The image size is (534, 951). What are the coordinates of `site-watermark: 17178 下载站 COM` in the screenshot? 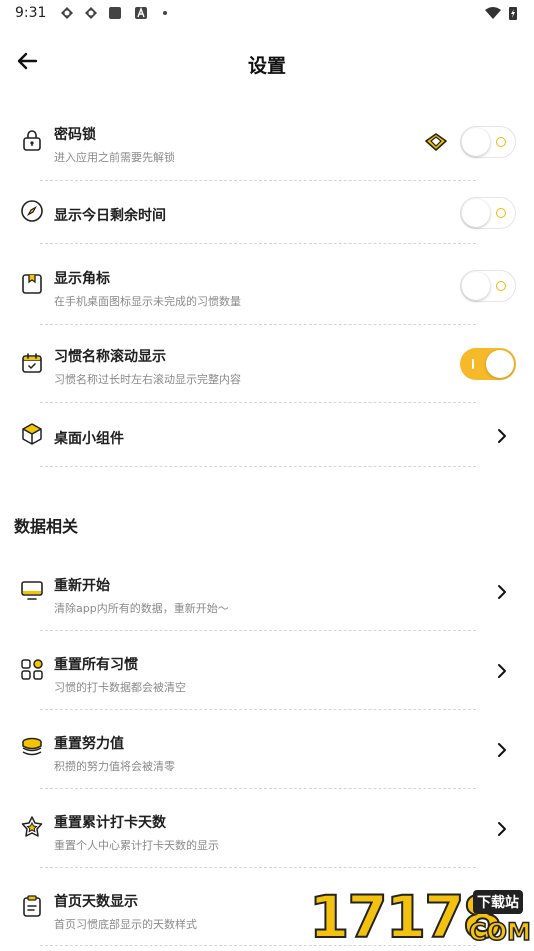 It's located at (419, 917).